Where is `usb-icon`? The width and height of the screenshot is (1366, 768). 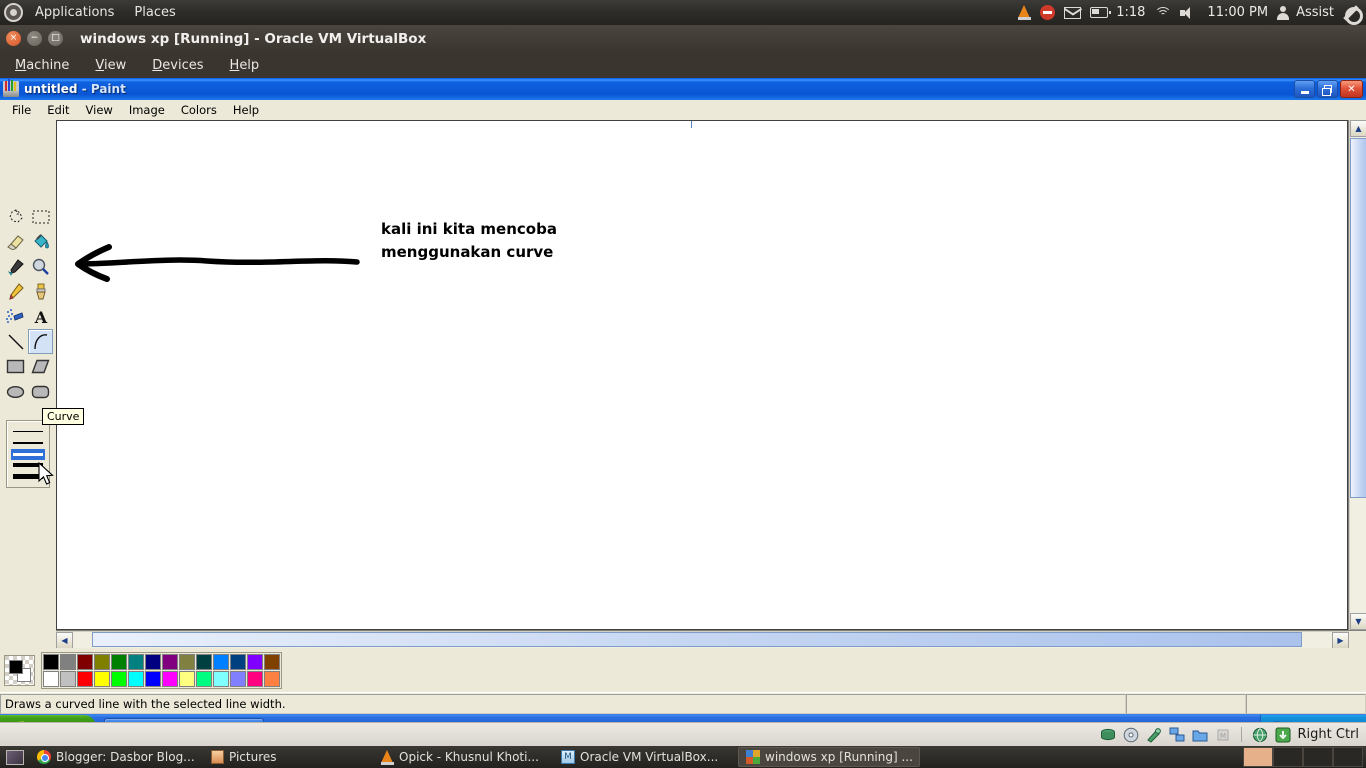
usb-icon is located at coordinates (1154, 735).